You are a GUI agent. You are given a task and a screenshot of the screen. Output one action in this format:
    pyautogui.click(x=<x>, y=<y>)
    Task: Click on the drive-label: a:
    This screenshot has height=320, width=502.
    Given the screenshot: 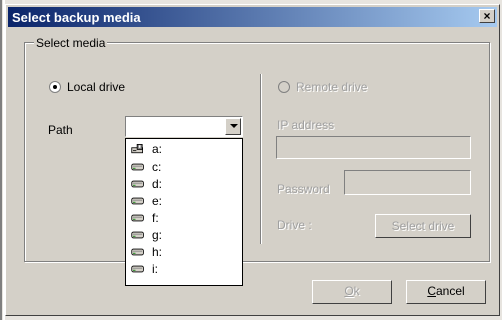 What is the action you would take?
    pyautogui.click(x=157, y=149)
    